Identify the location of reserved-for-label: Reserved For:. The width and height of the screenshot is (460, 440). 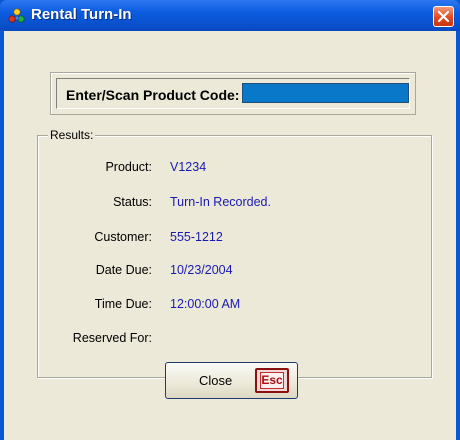
(112, 338).